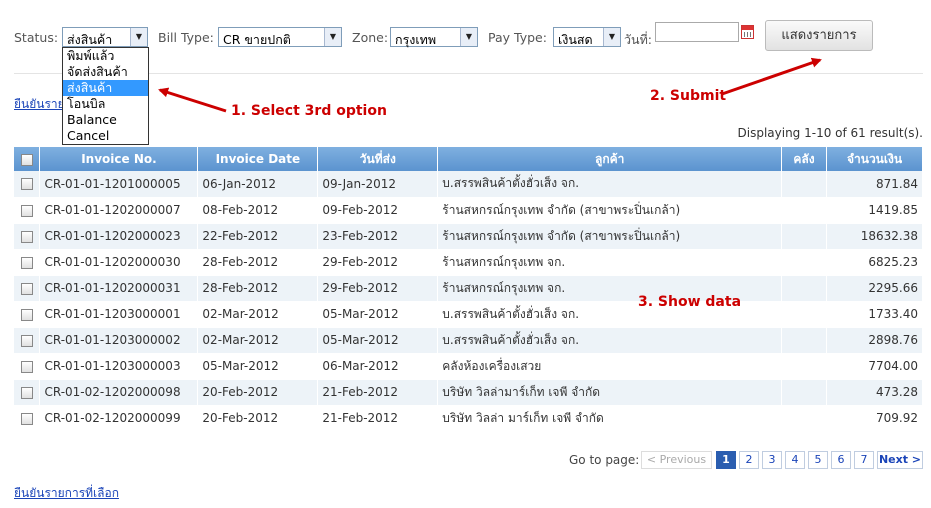  I want to click on status-option: Cancel, so click(105, 136).